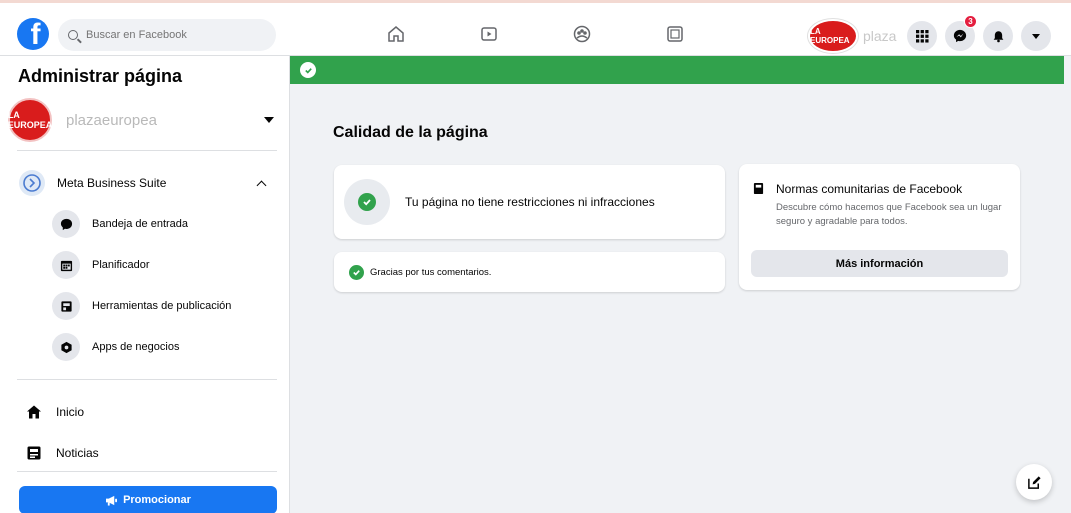  I want to click on check-circle-icon, so click(367, 202).